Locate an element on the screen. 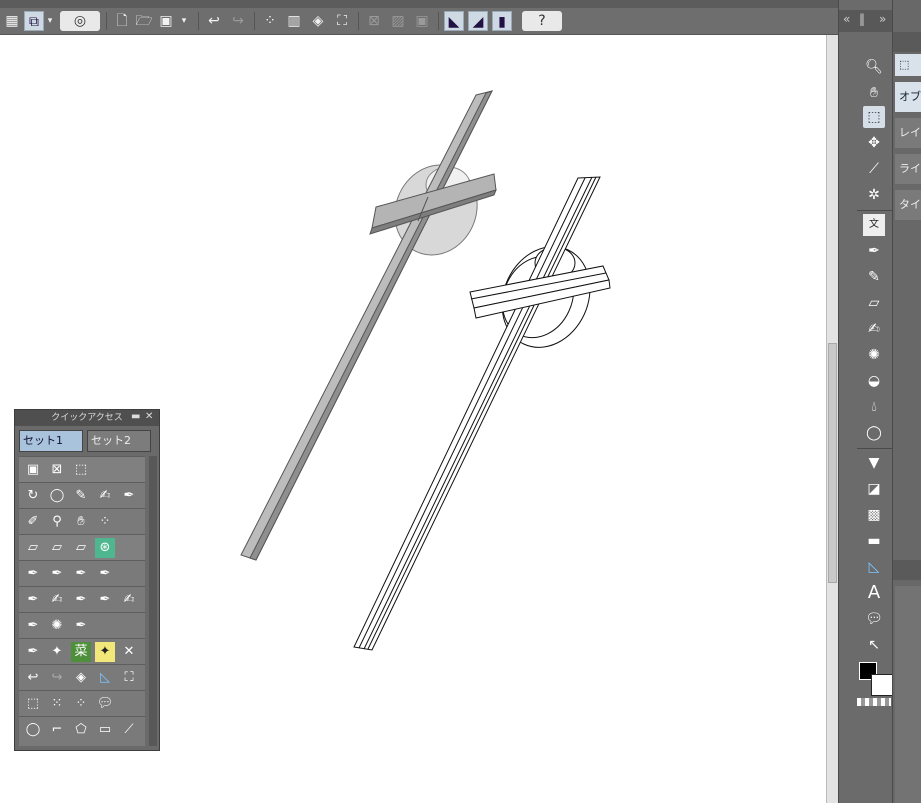  tab-set1: セット1 is located at coordinates (51, 441).